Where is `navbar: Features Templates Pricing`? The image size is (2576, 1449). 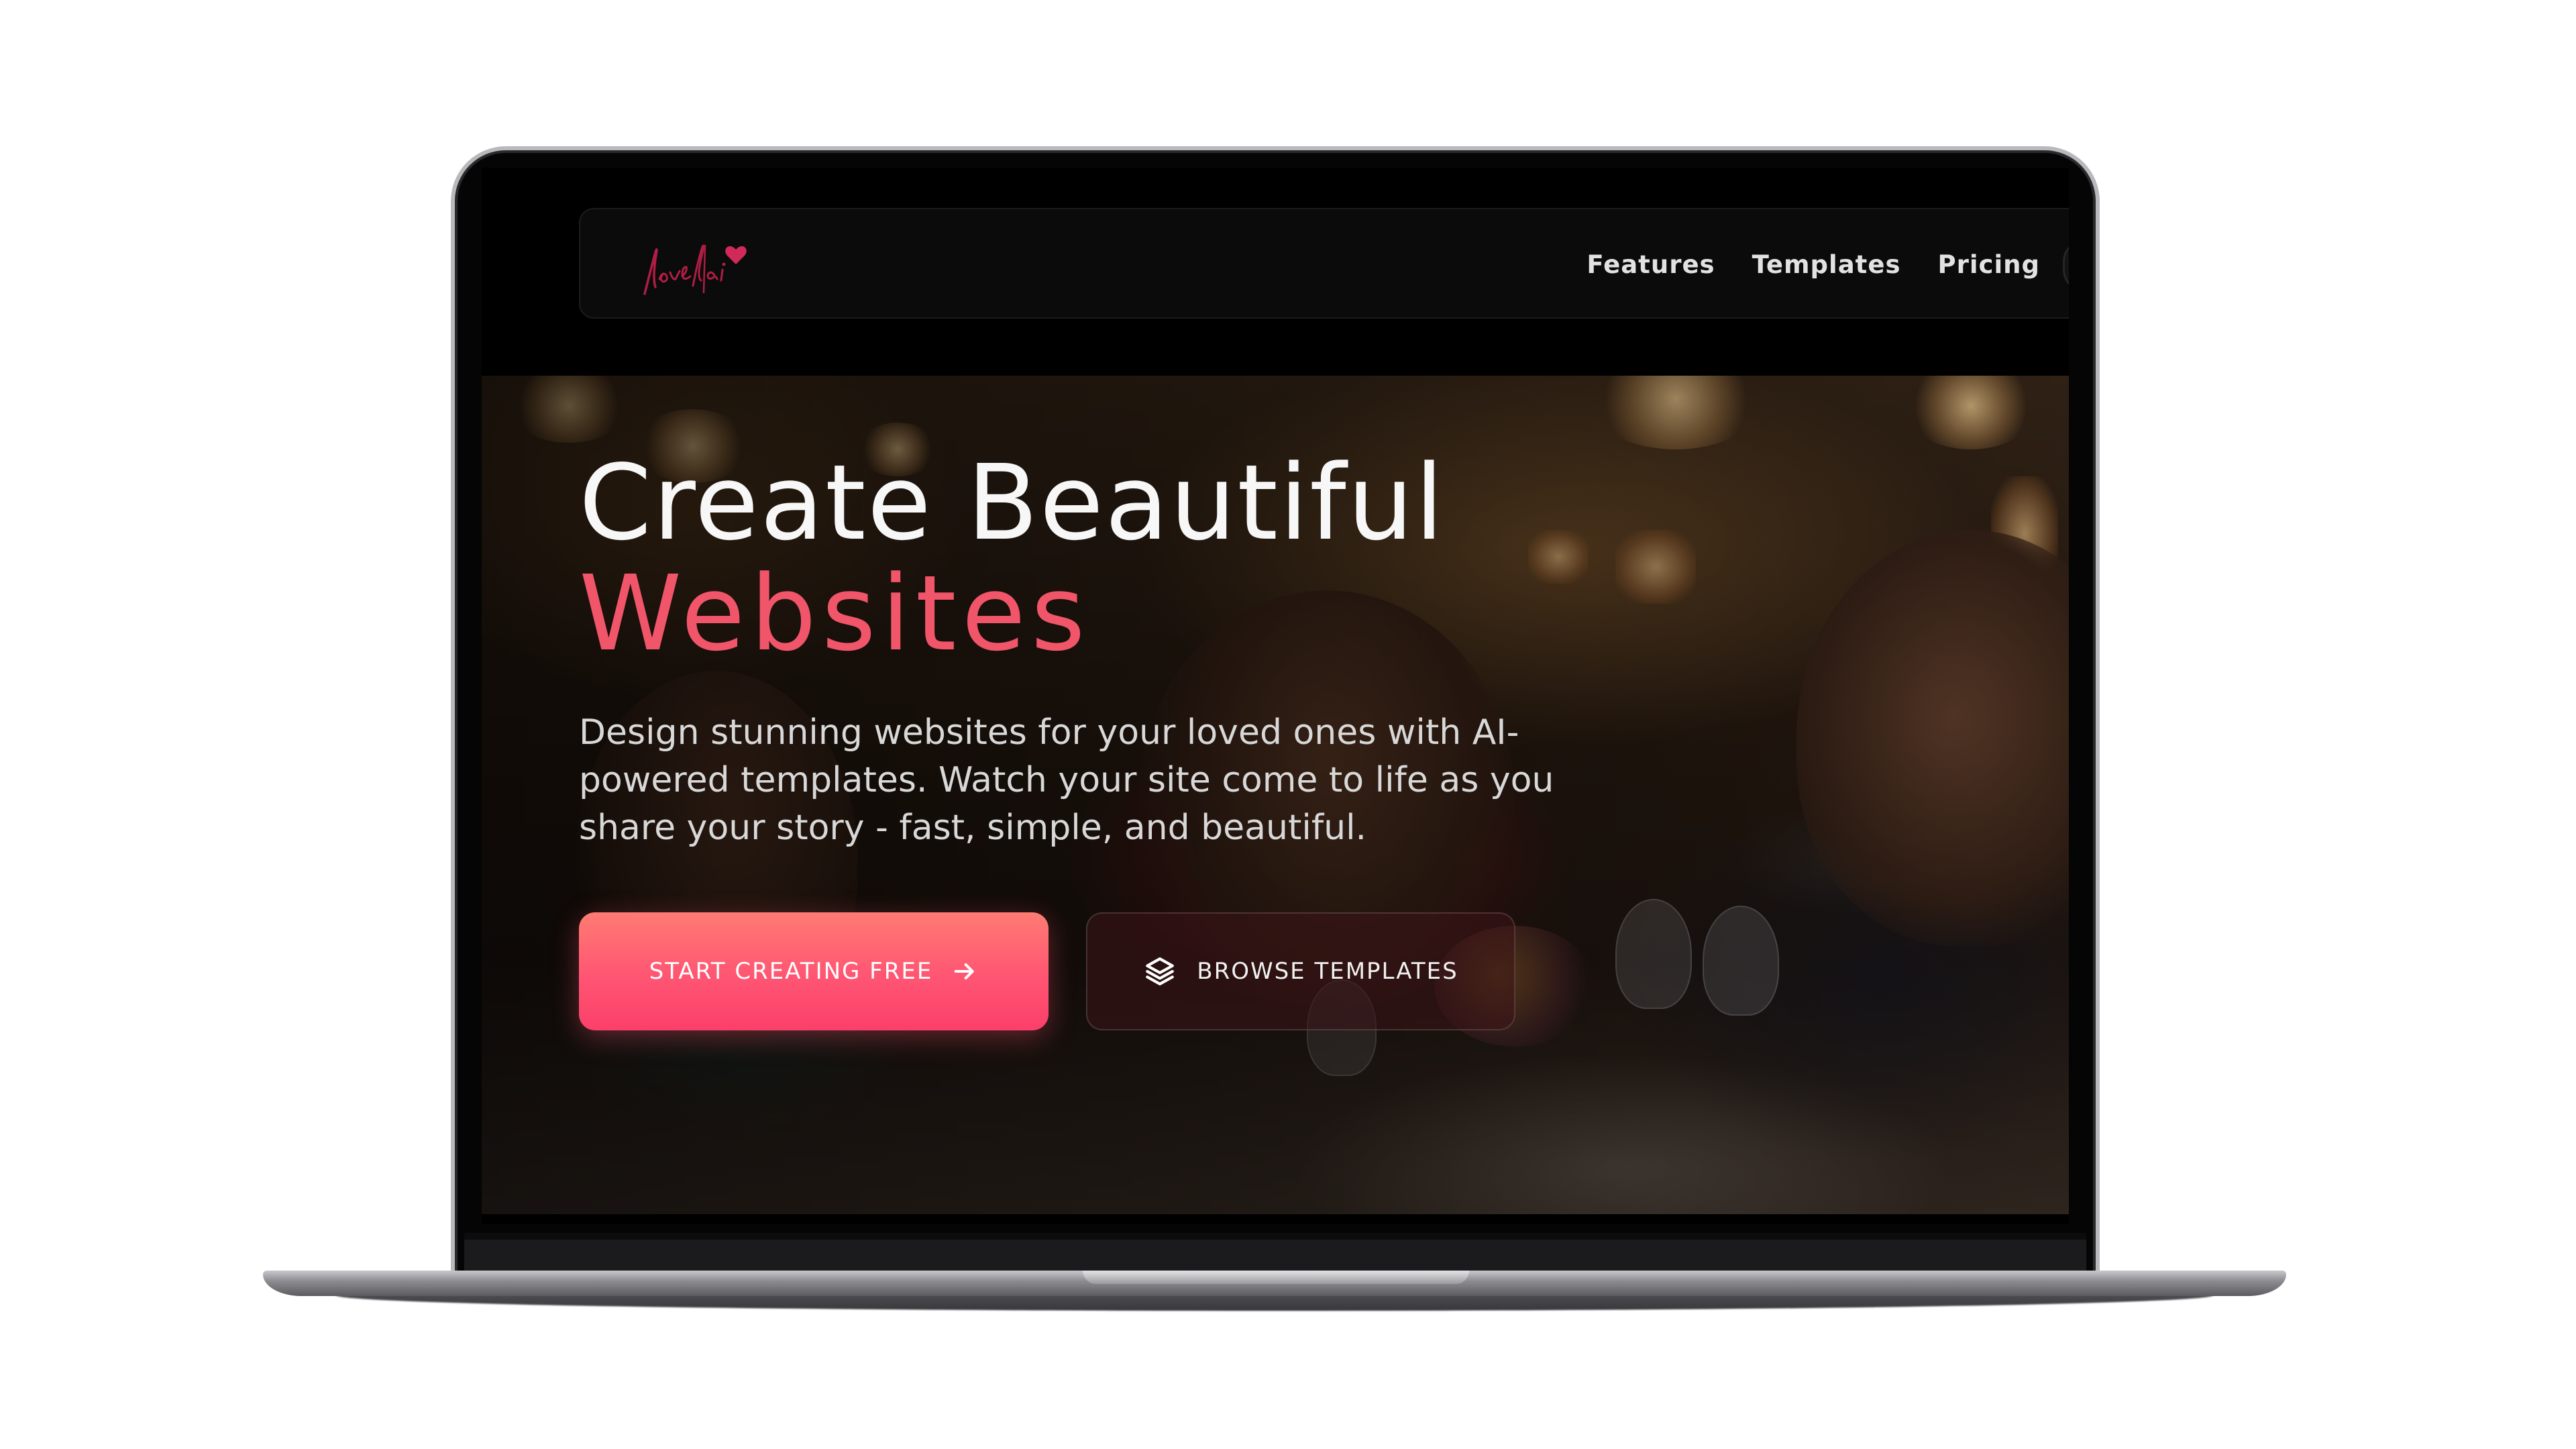 navbar: Features Templates Pricing is located at coordinates (1324, 263).